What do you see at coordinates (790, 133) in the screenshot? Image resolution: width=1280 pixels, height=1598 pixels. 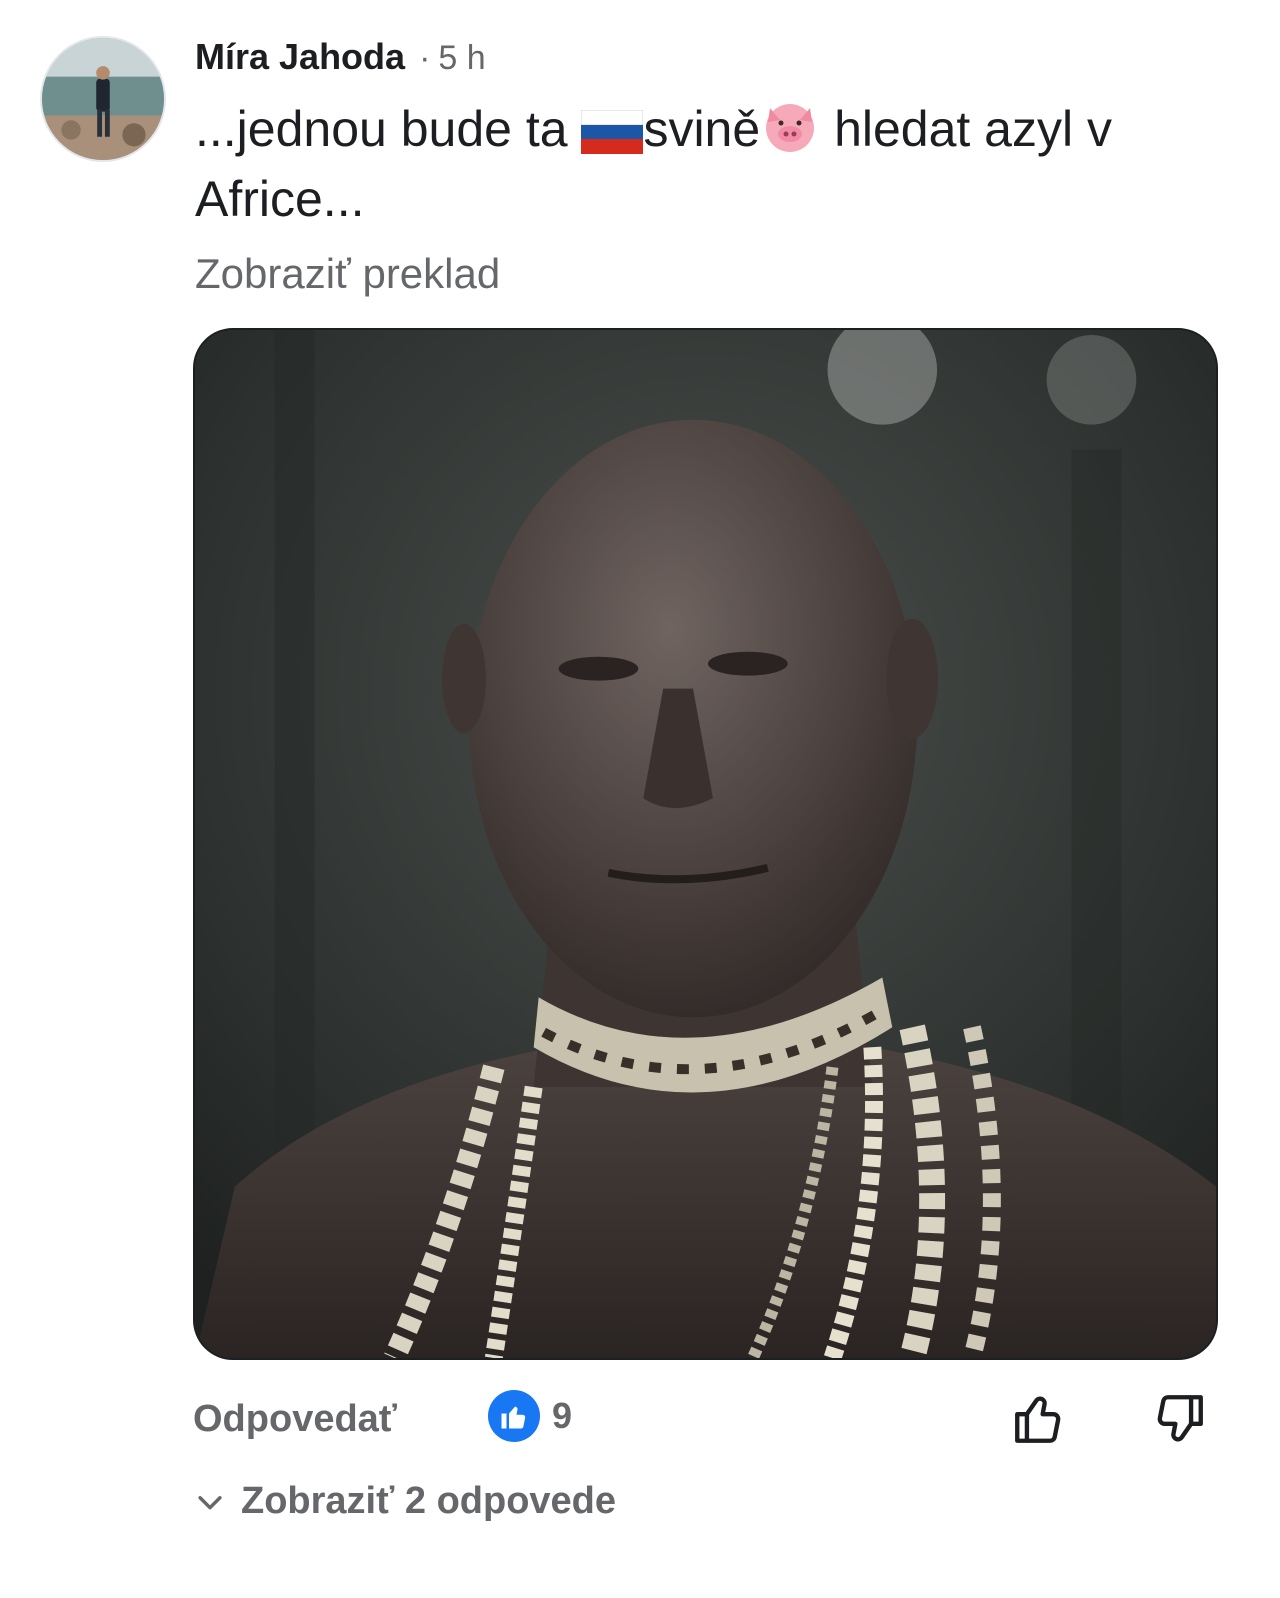 I see `pig-face-icon` at bounding box center [790, 133].